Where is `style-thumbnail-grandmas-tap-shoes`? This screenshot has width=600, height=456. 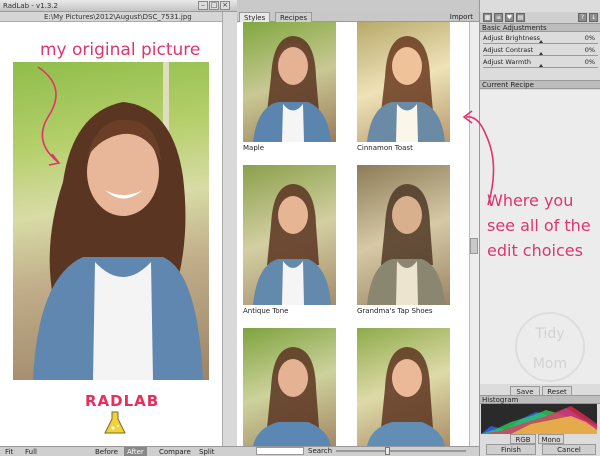
style-thumbnail-grandmas-tap-shoes is located at coordinates (403, 235).